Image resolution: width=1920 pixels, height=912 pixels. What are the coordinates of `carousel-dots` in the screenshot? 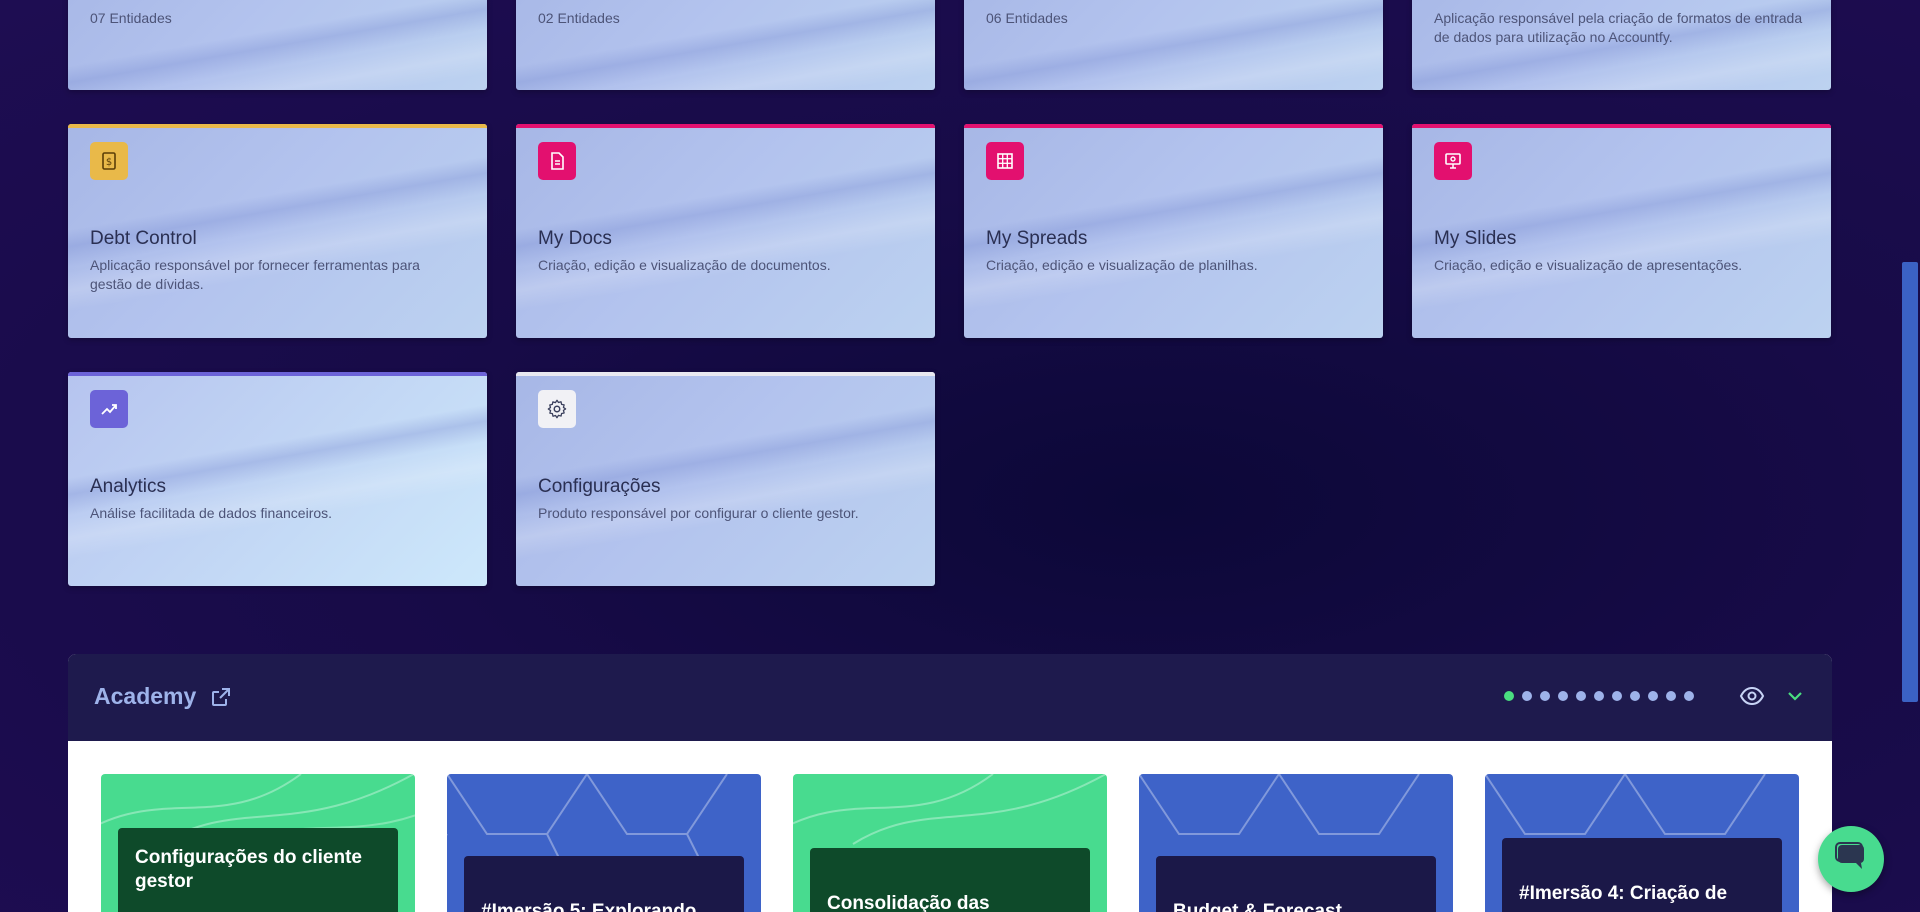 It's located at (1599, 696).